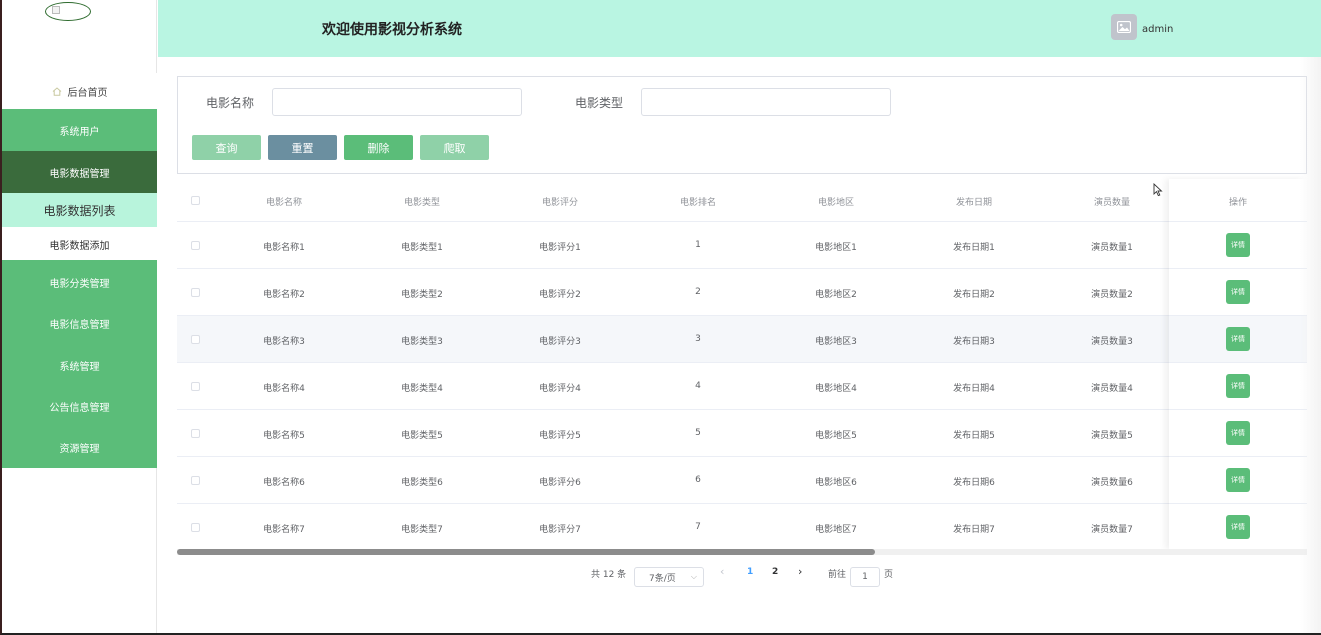  What do you see at coordinates (974, 483) in the screenshot?
I see `cell-date: 发布日期6` at bounding box center [974, 483].